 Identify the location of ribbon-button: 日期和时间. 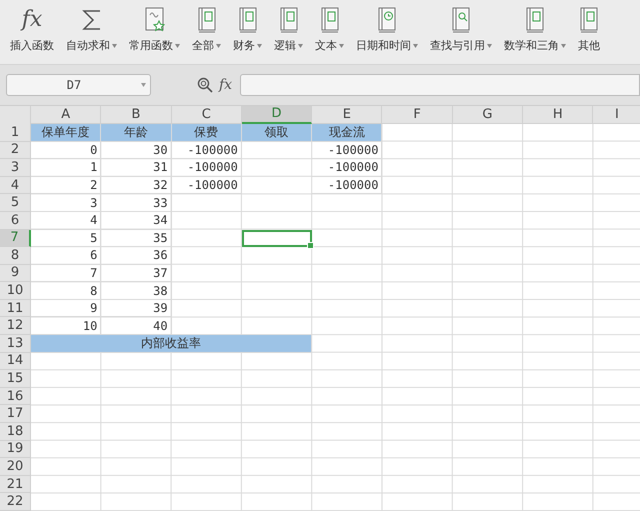
(387, 29).